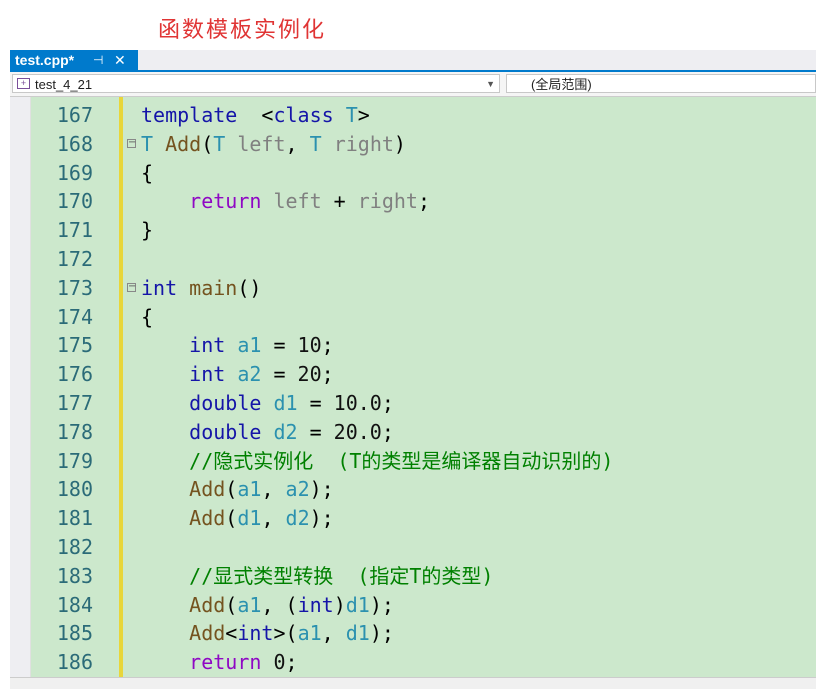  Describe the element at coordinates (423, 345) in the screenshot. I see `code-line: 175 int a1 = 10;` at that location.